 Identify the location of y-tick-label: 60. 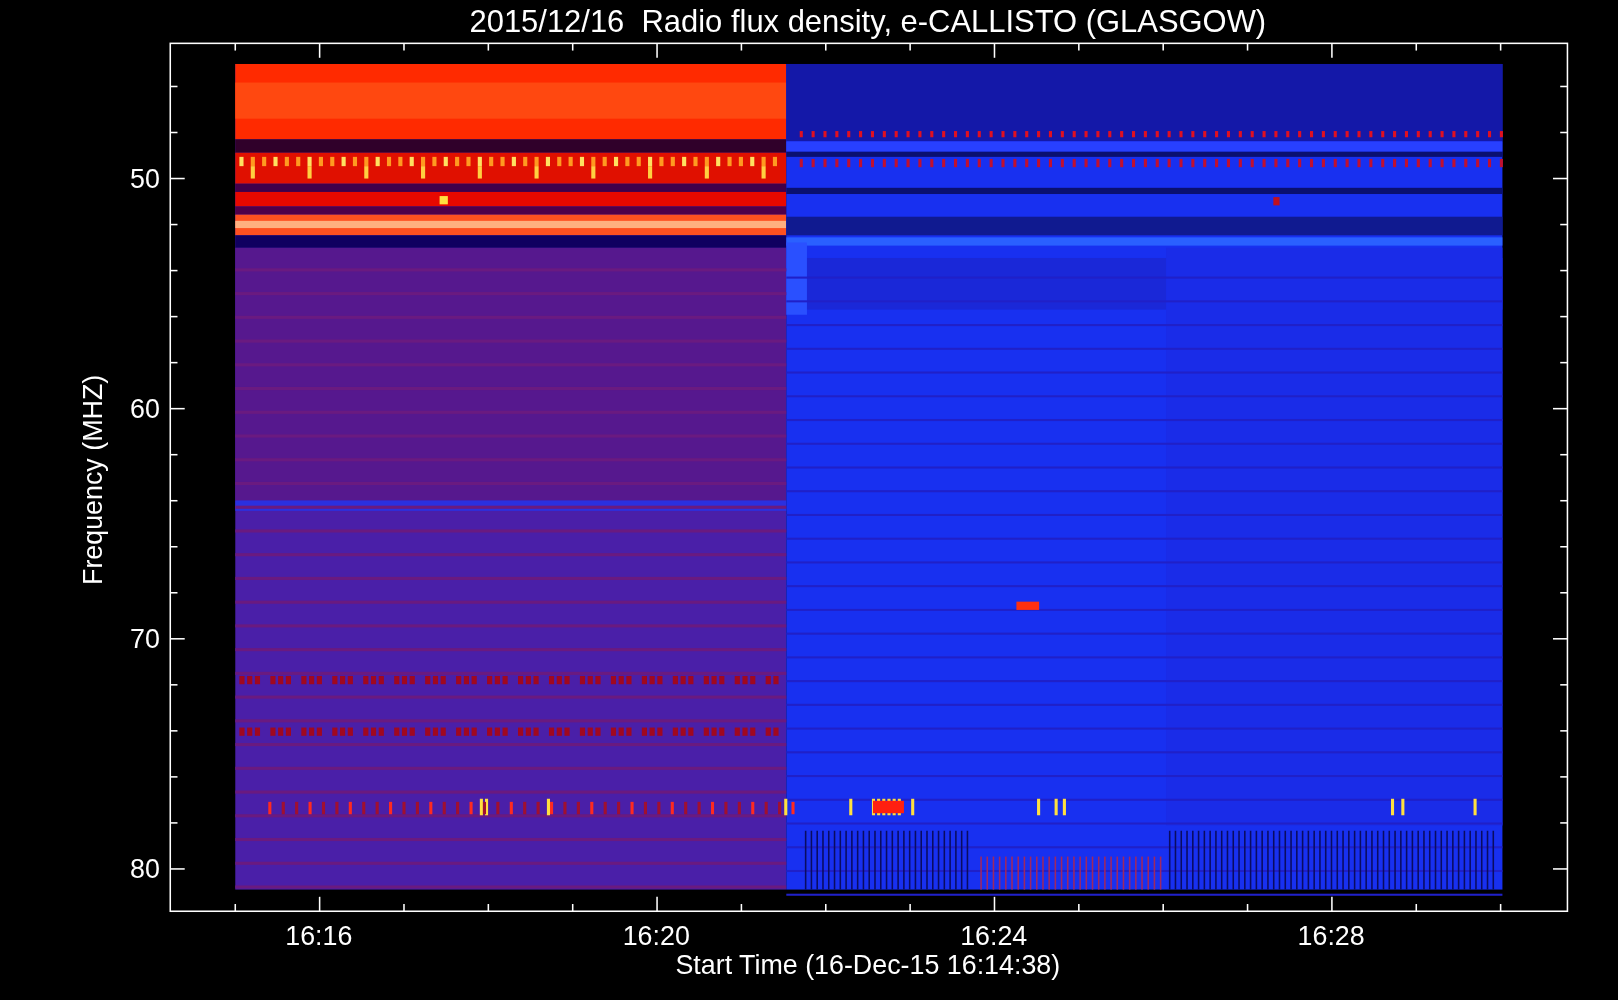
(145, 408).